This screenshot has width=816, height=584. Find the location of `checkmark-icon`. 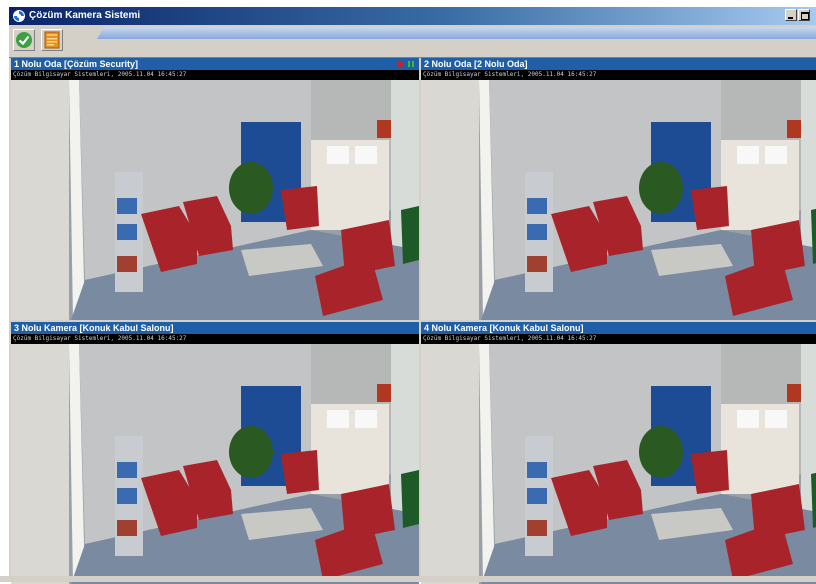

checkmark-icon is located at coordinates (24, 40).